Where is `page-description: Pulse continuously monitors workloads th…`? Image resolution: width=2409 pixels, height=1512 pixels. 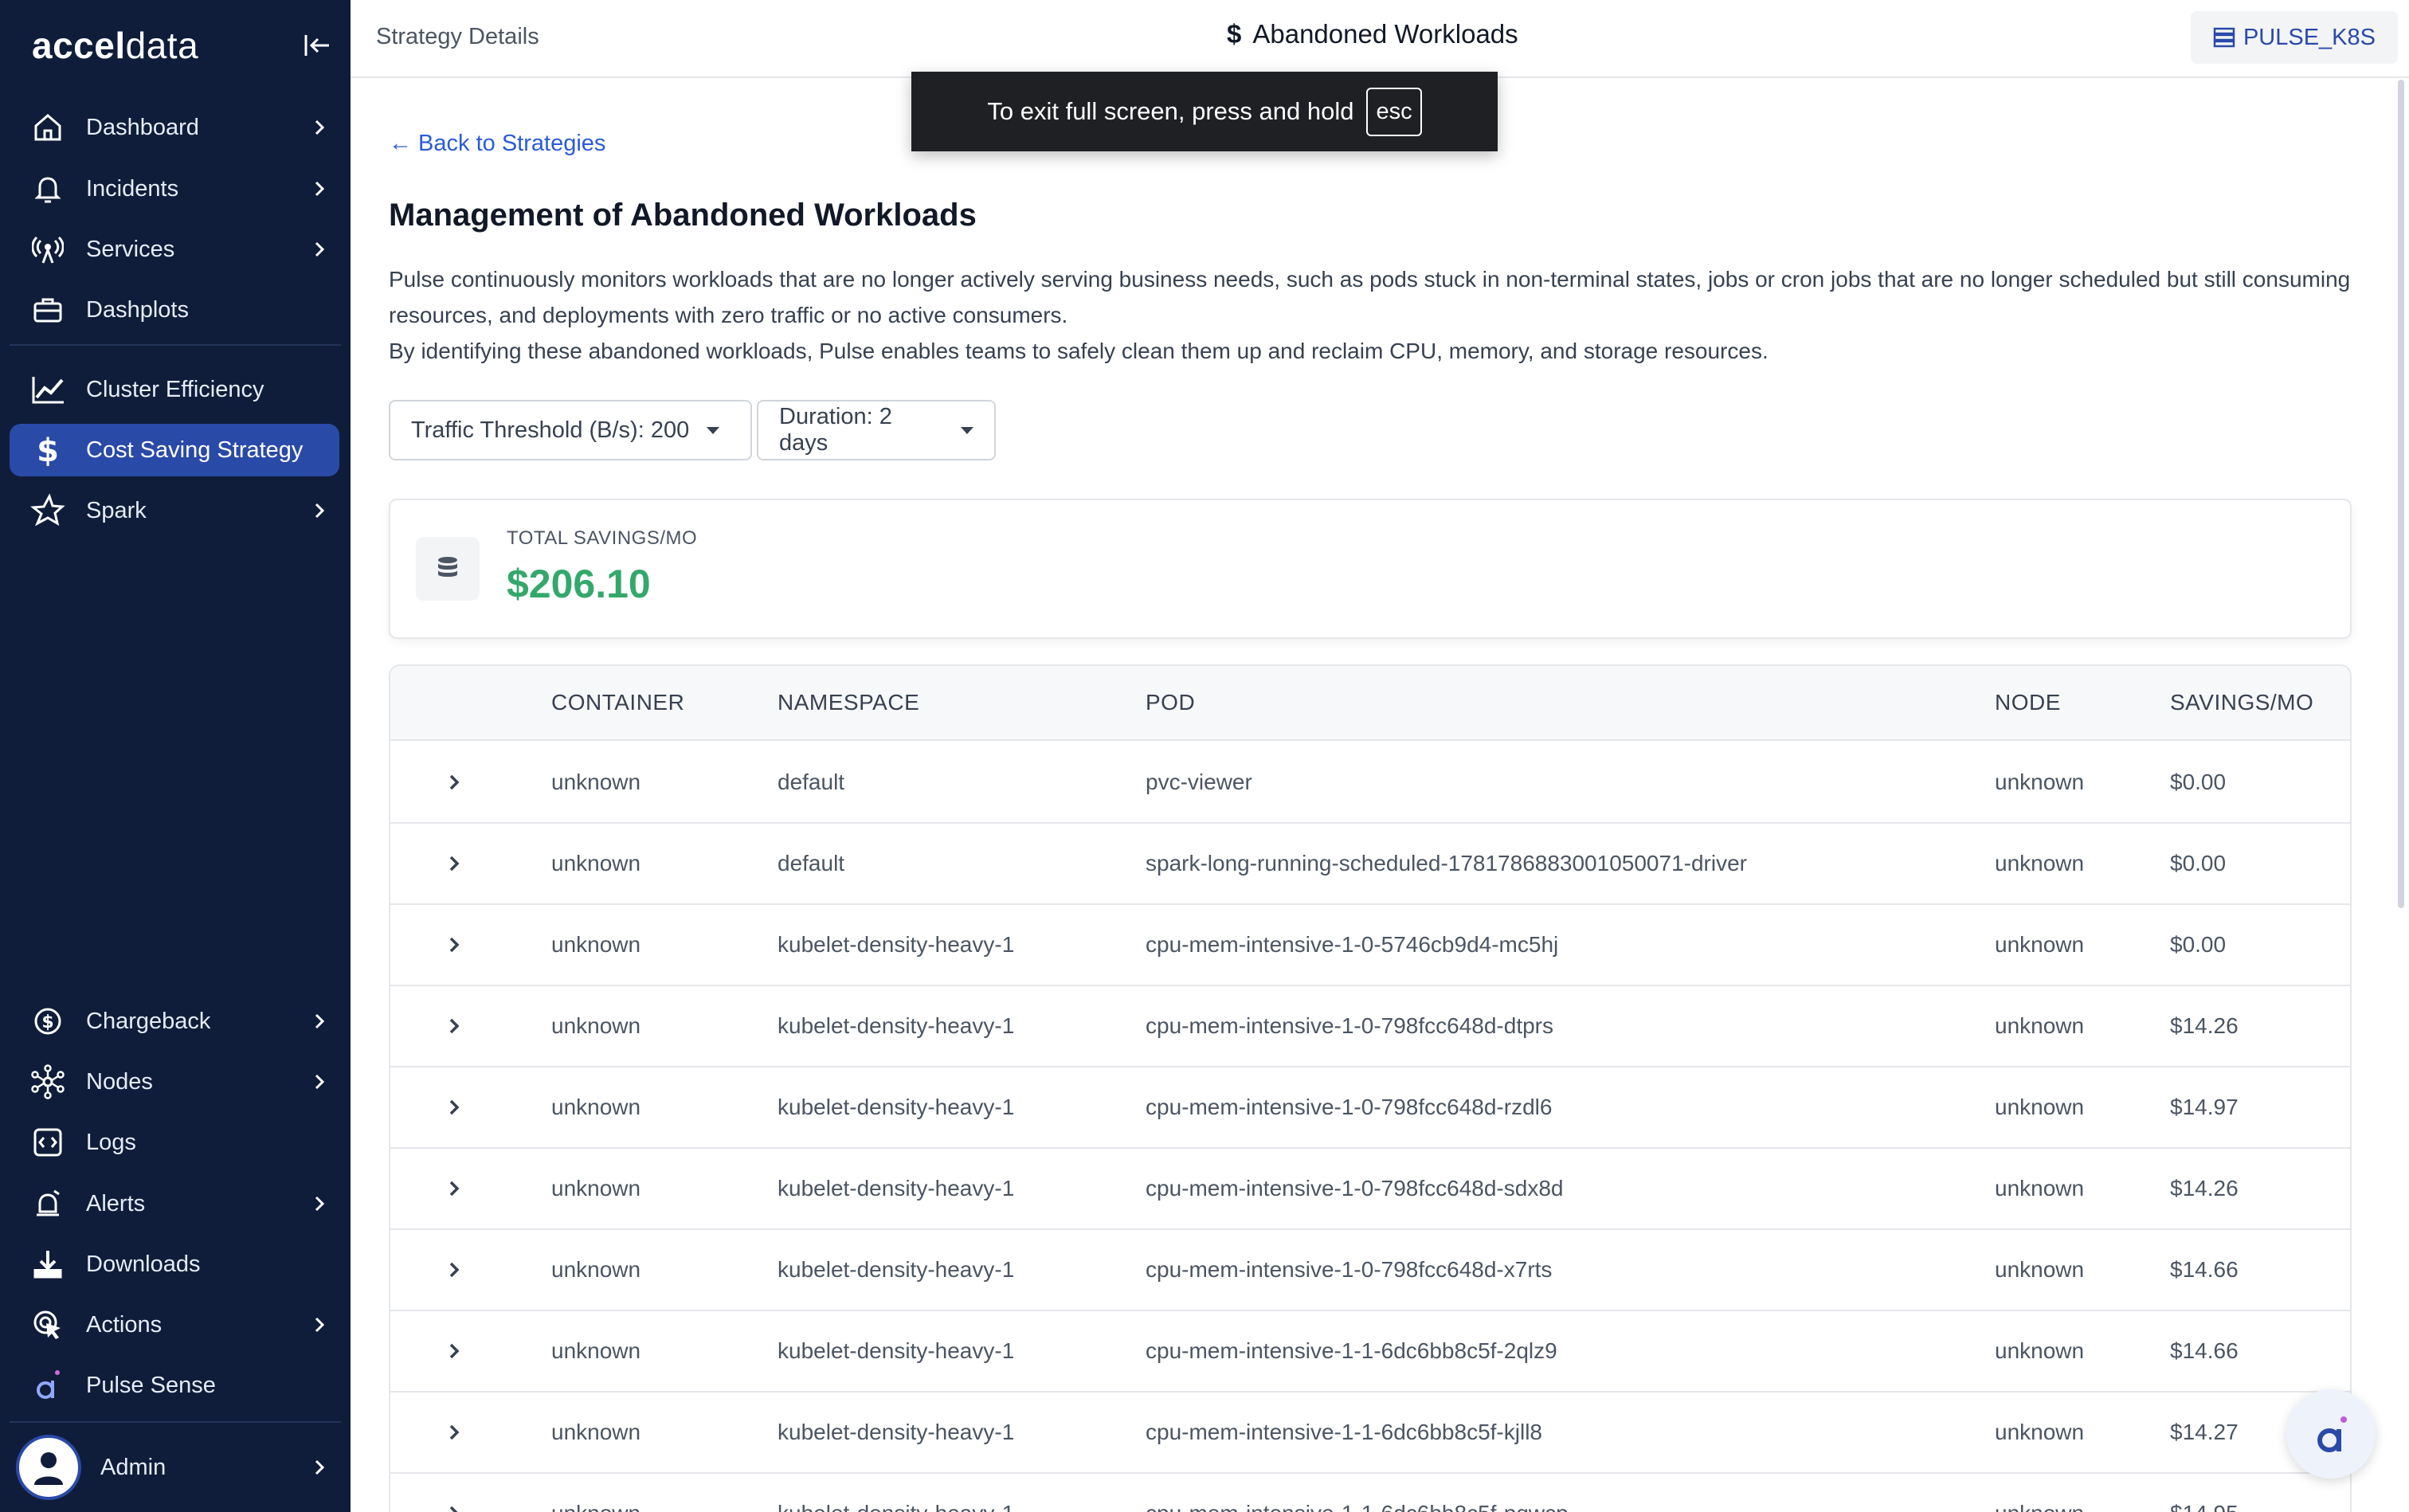
page-description: Pulse continuously monitors workloads th… is located at coordinates (1376, 315).